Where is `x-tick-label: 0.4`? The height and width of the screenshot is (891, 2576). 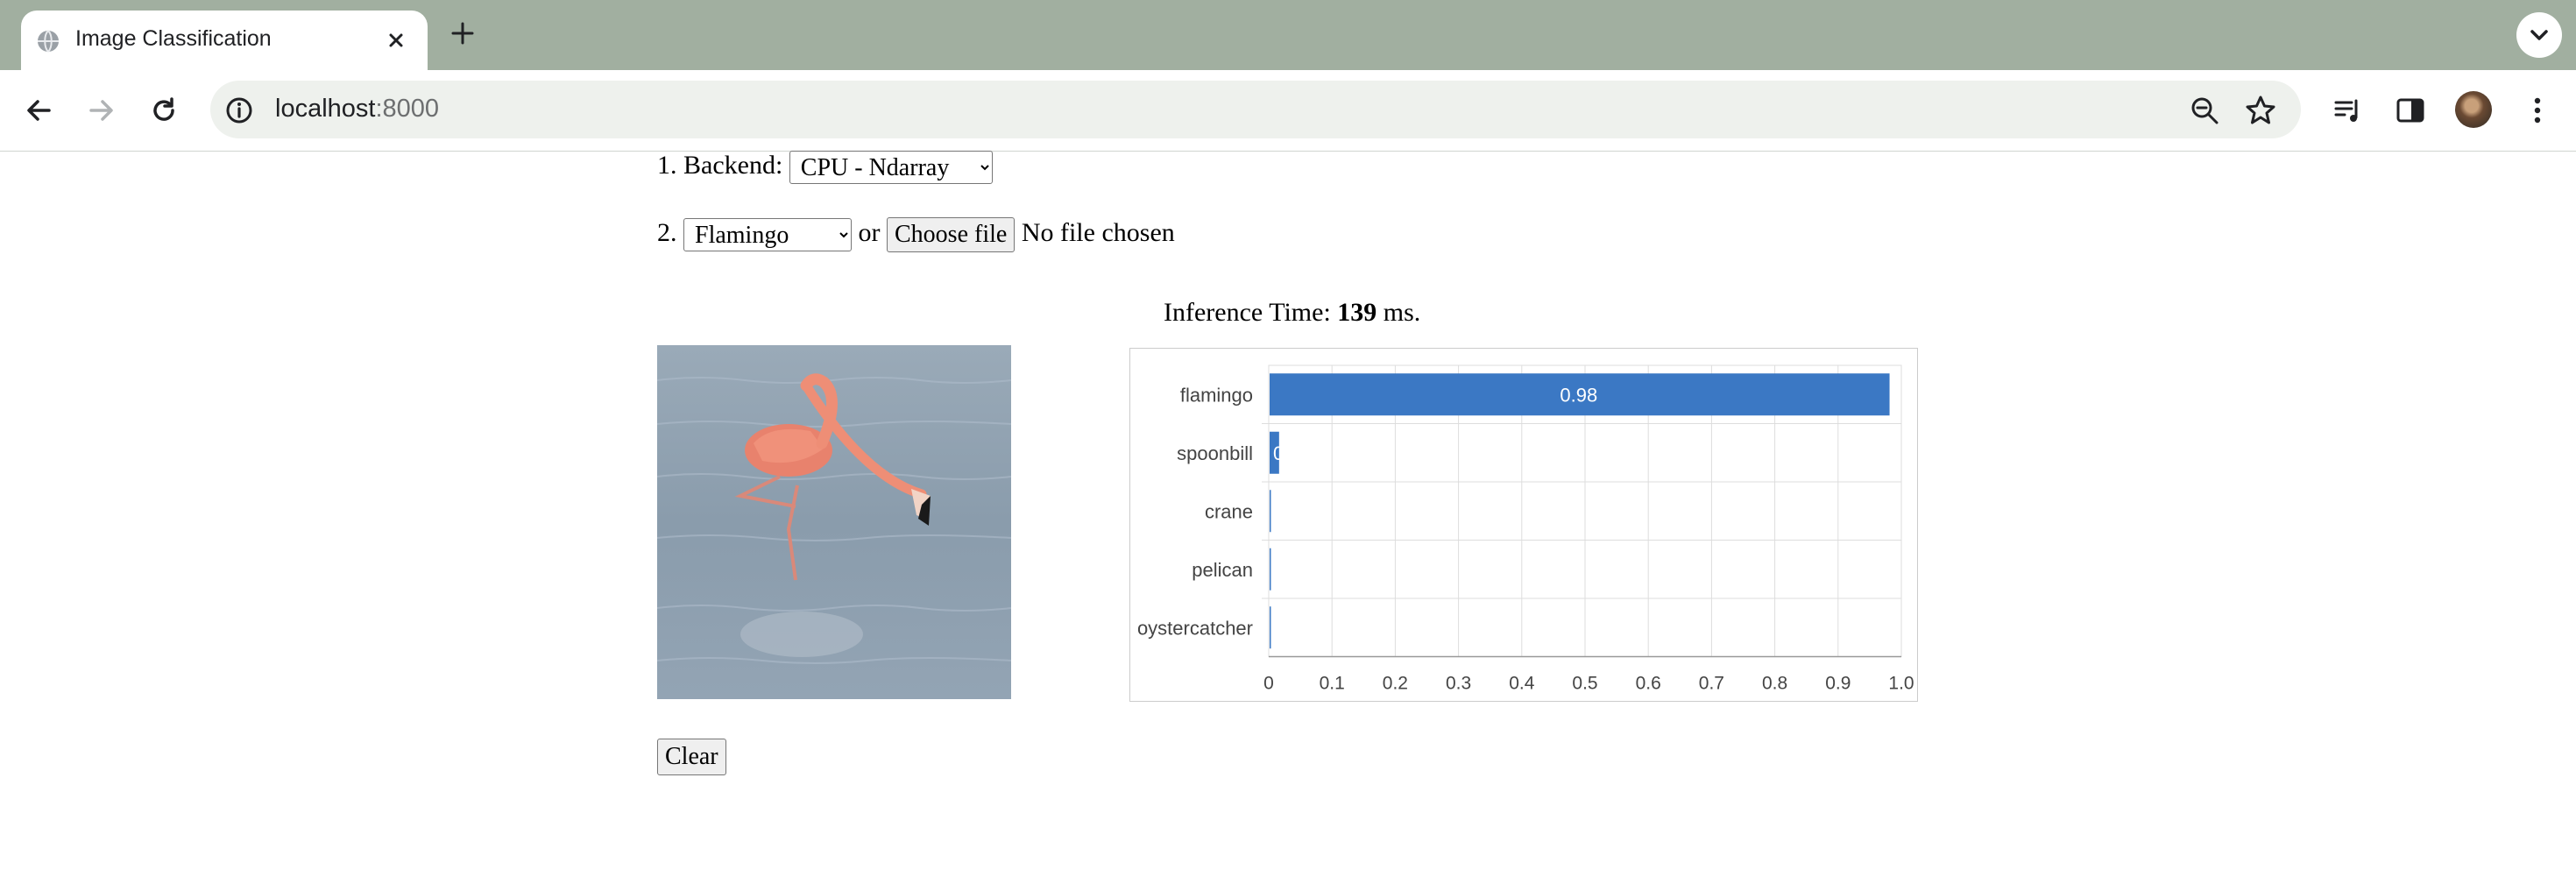
x-tick-label: 0.4 is located at coordinates (1522, 684).